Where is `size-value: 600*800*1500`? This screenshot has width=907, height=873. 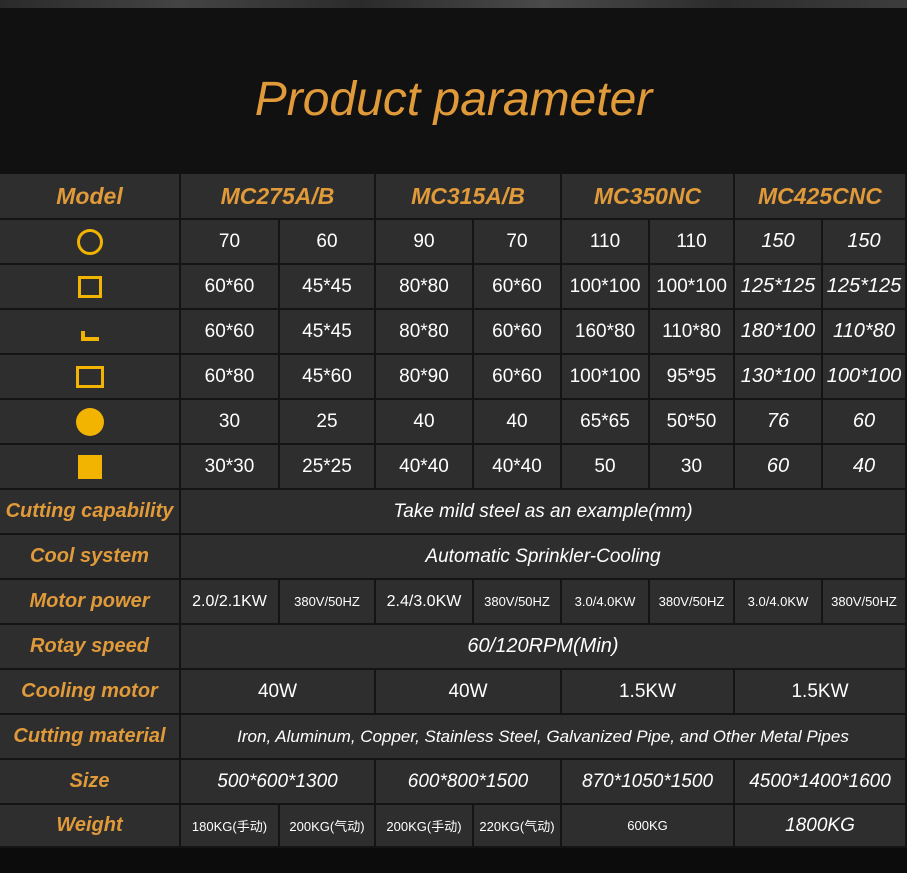 size-value: 600*800*1500 is located at coordinates (469, 782).